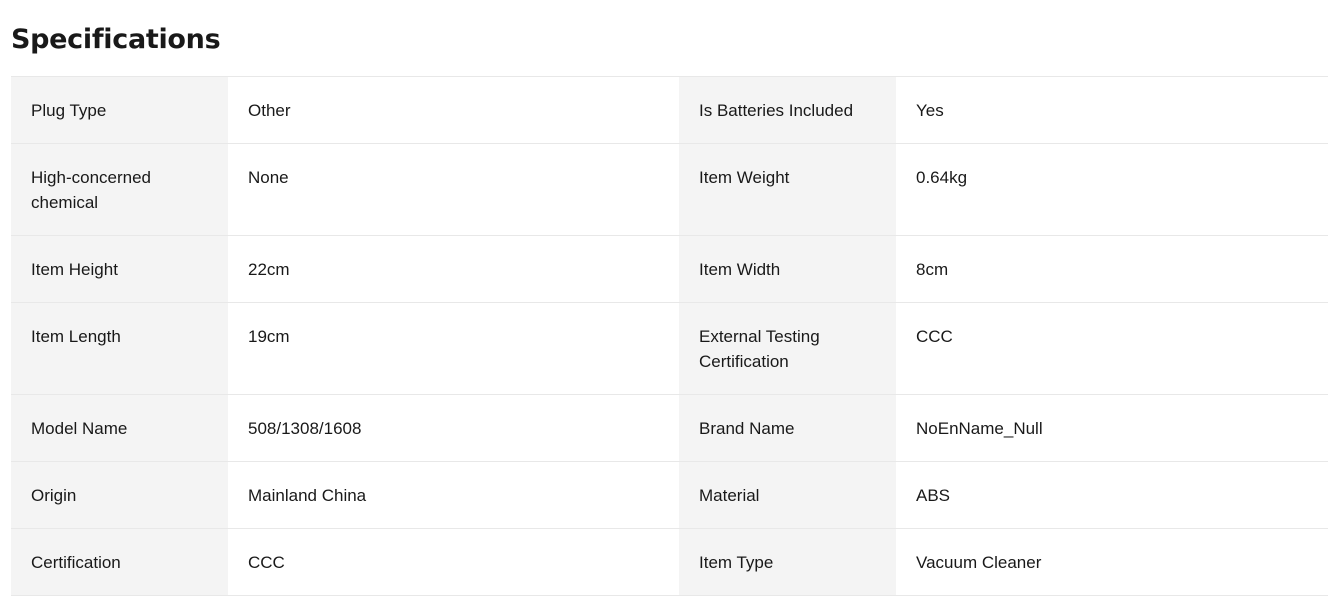  What do you see at coordinates (1112, 562) in the screenshot?
I see `spec-value: Vacuum Cleaner` at bounding box center [1112, 562].